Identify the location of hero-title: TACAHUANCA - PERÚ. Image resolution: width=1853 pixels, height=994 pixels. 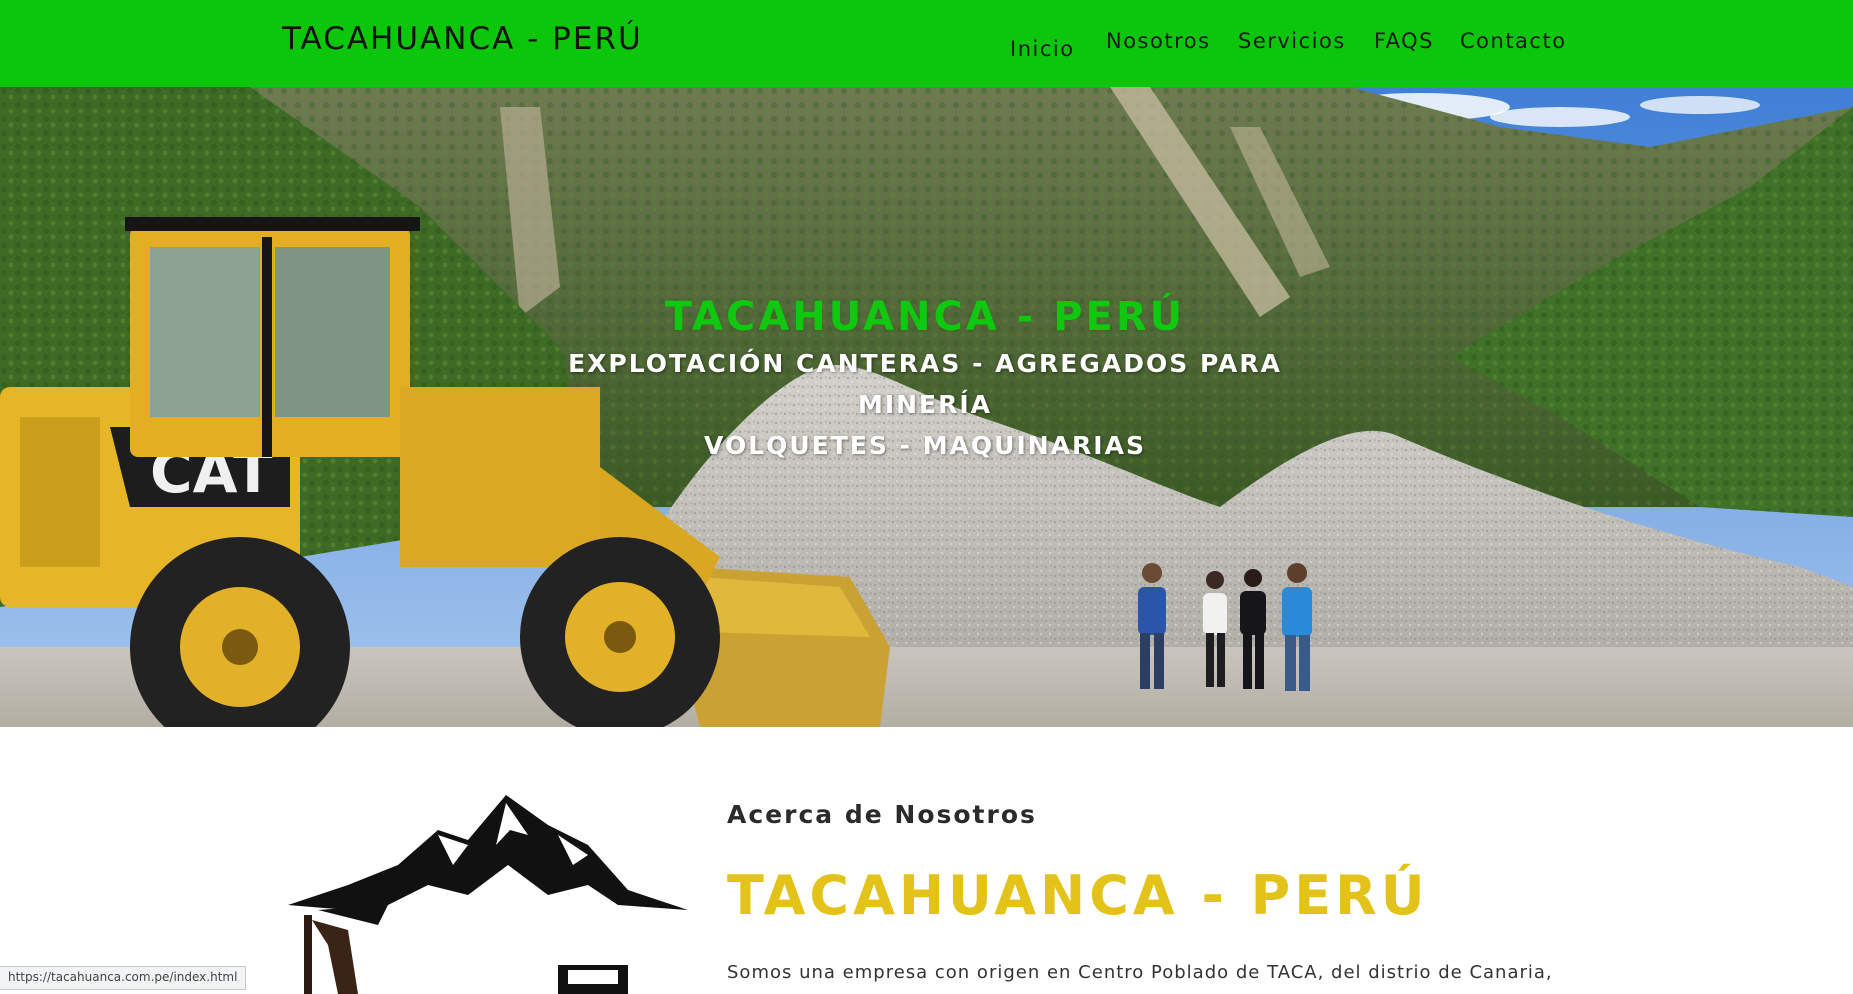
(925, 317).